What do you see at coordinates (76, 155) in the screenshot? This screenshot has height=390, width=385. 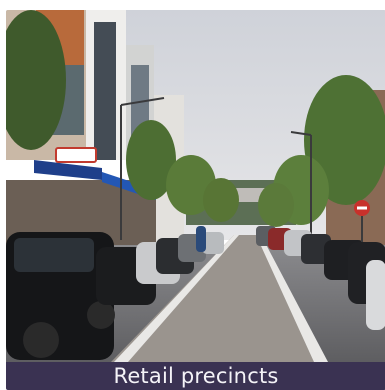 I see `storefront-sign` at bounding box center [76, 155].